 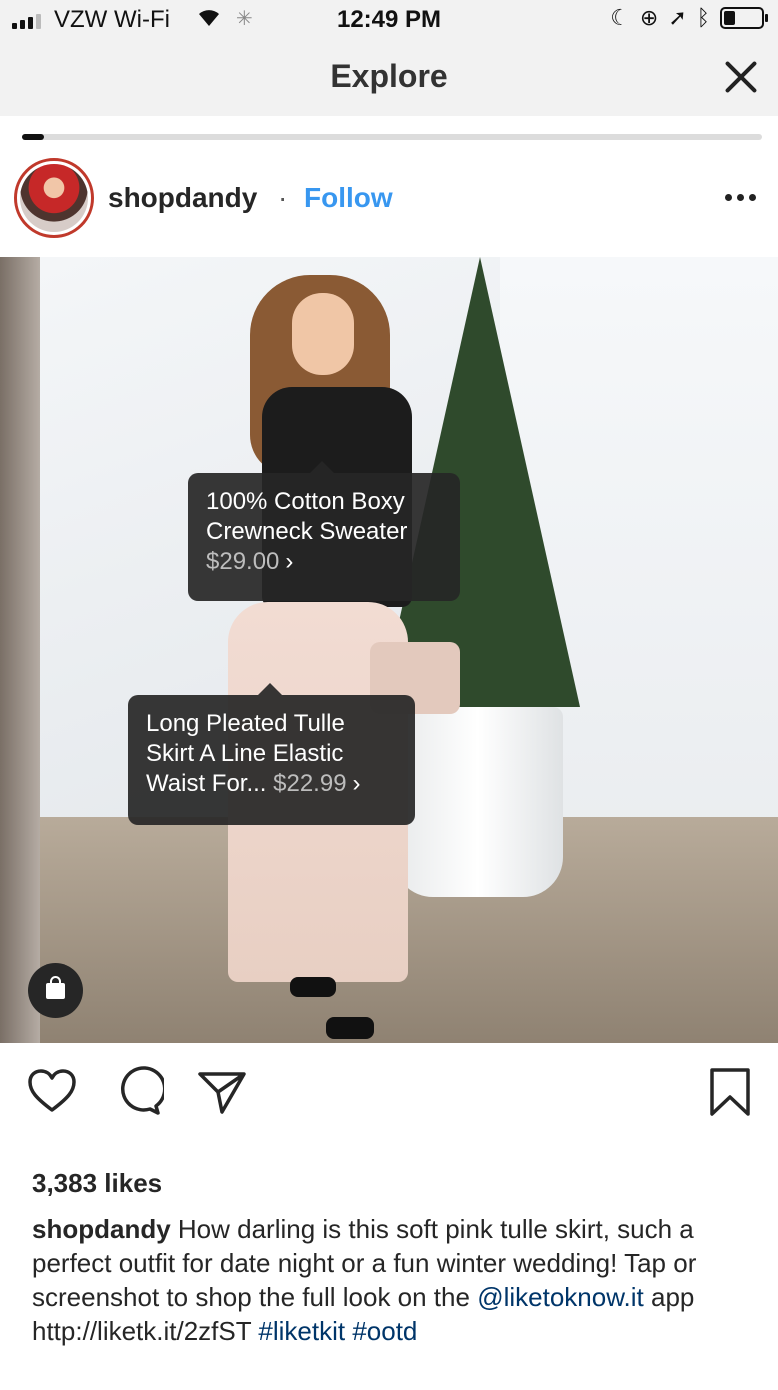 What do you see at coordinates (313, 987) in the screenshot?
I see `photo-shoe-left` at bounding box center [313, 987].